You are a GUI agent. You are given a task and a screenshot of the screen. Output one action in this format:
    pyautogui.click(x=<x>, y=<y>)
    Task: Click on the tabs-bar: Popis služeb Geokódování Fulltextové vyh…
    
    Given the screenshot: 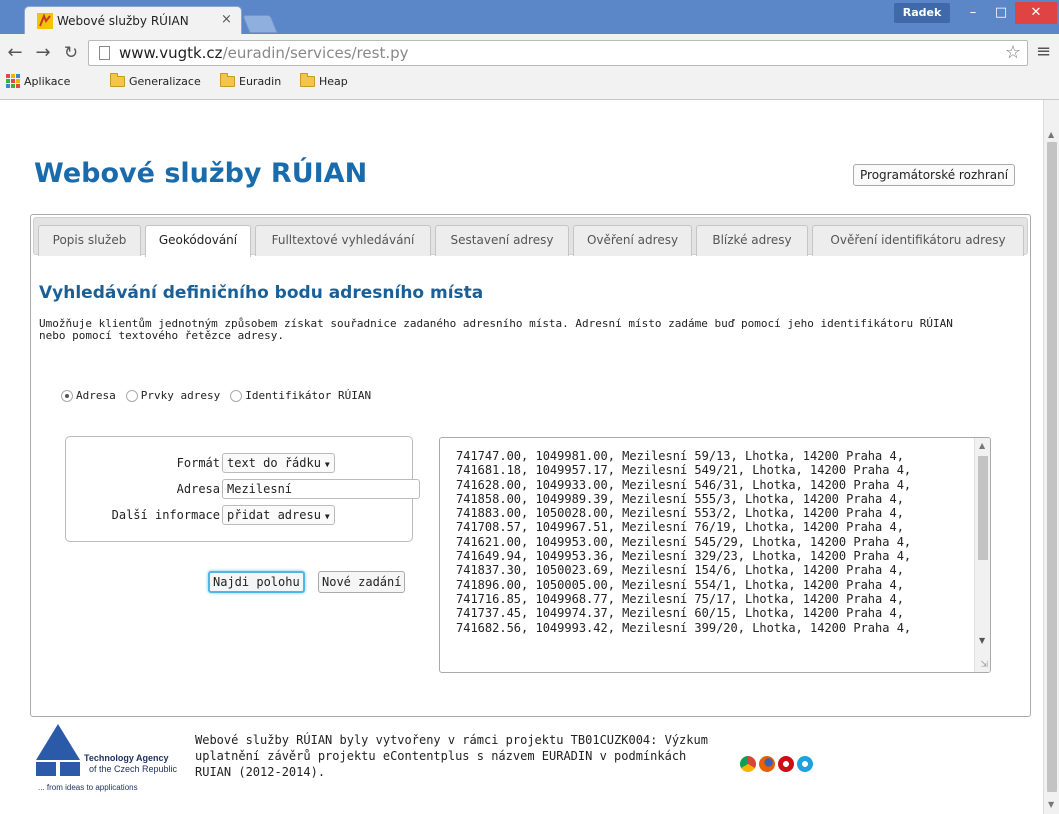 What is the action you would take?
    pyautogui.click(x=530, y=237)
    